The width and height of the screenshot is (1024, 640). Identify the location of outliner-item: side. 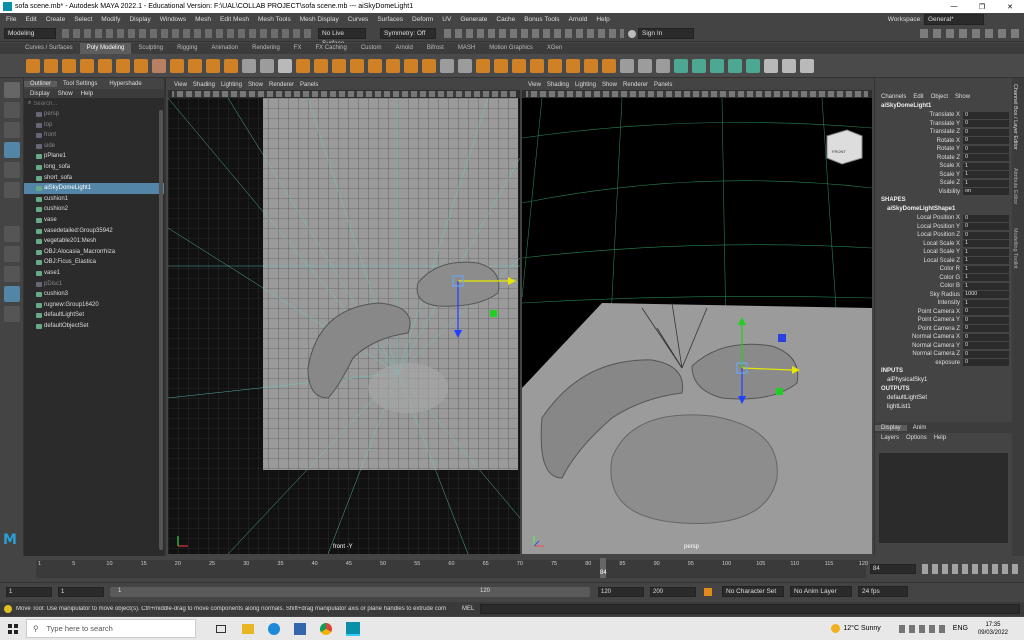
(94, 146).